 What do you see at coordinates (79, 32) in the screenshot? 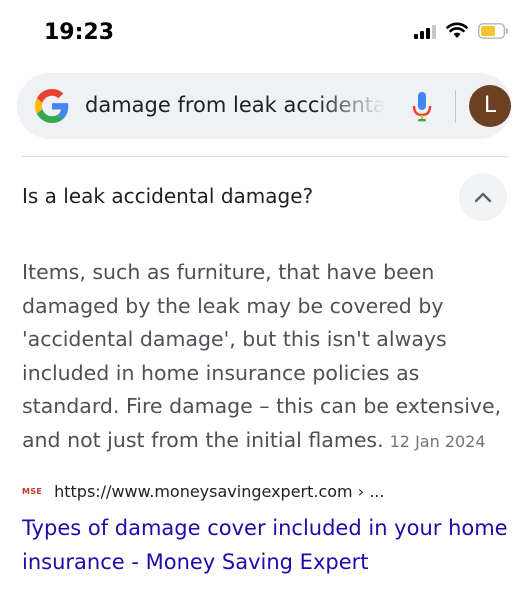
I see `status-time: 19:23` at bounding box center [79, 32].